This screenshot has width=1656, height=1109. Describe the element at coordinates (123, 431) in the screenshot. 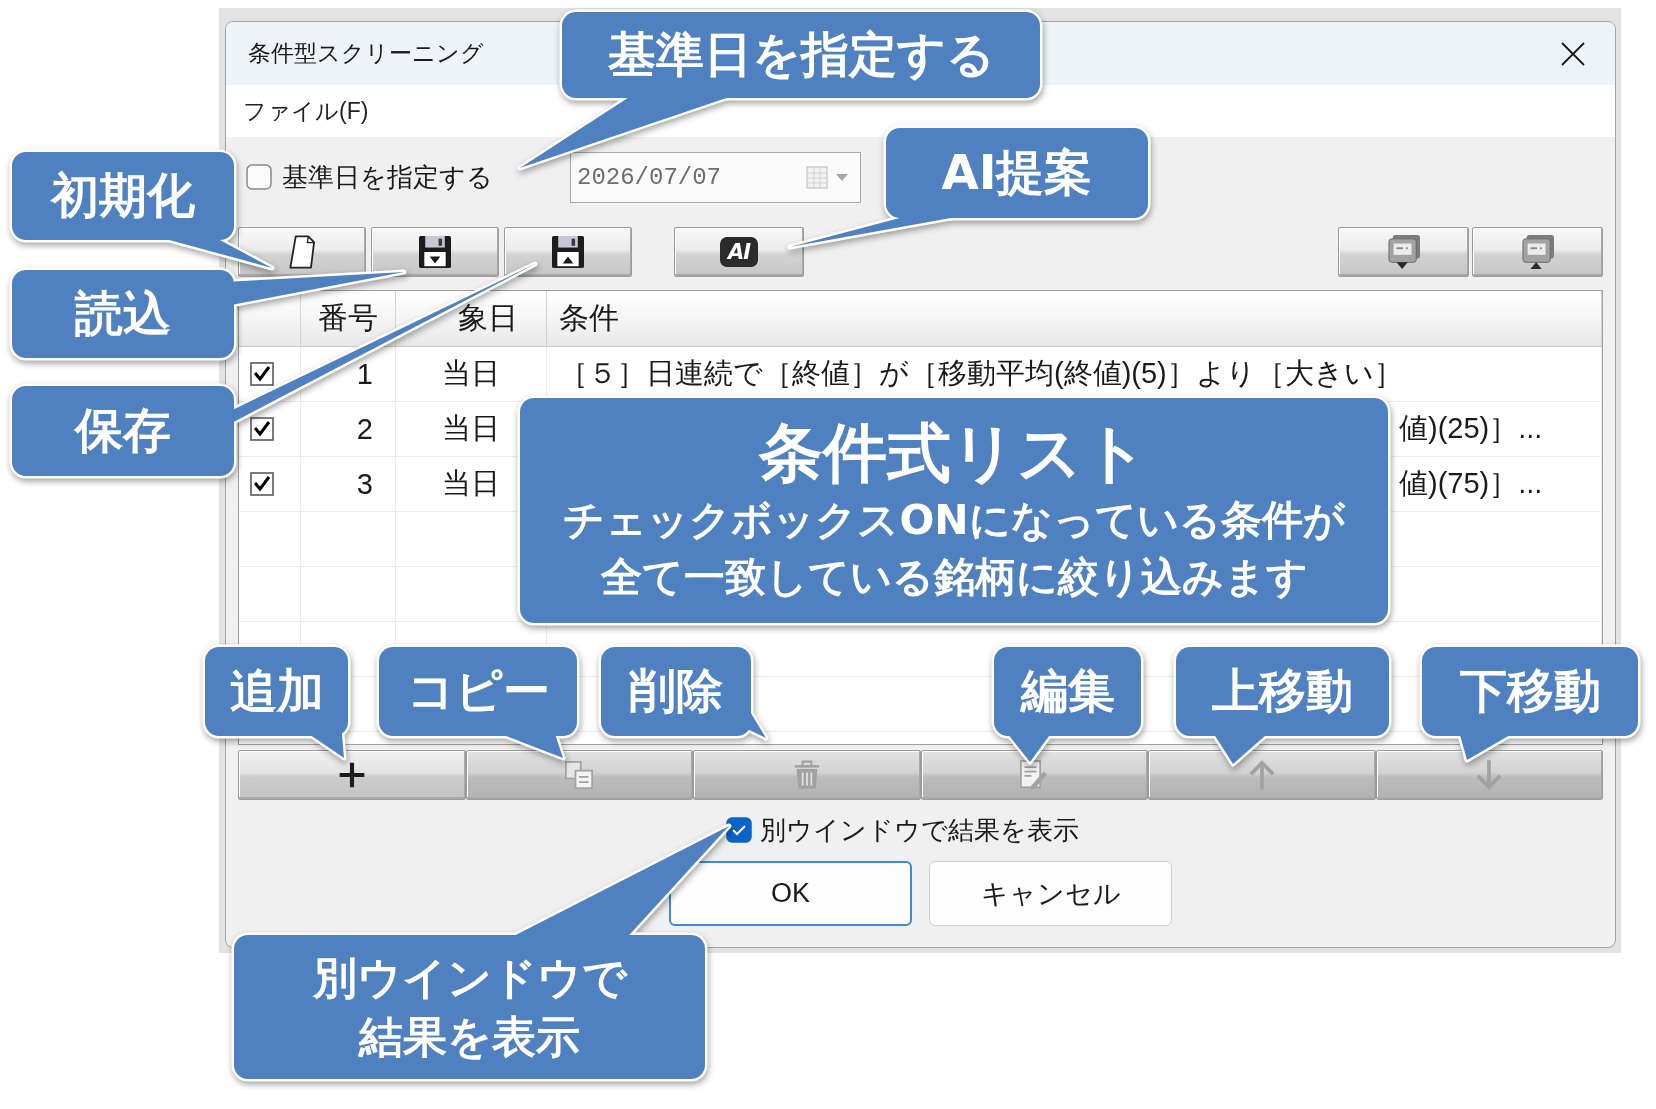

I see `callout-text: 保存` at that location.